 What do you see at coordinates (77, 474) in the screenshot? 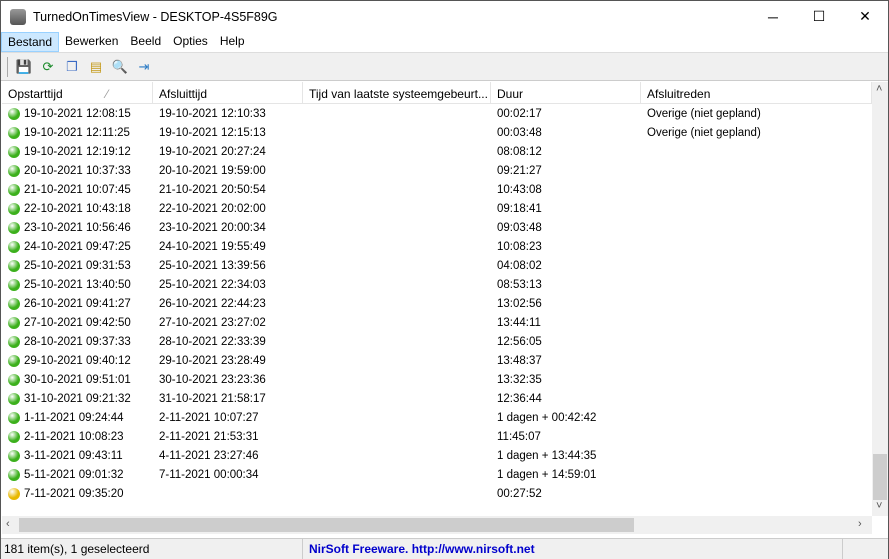
I see `cell-start: 5-11-2021 09:01:32` at bounding box center [77, 474].